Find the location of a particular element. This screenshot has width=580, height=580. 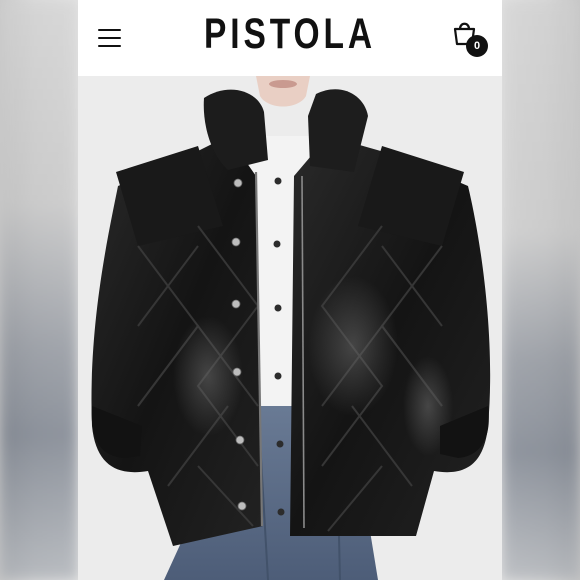

brand-logo: PISTOLA is located at coordinates (290, 34).